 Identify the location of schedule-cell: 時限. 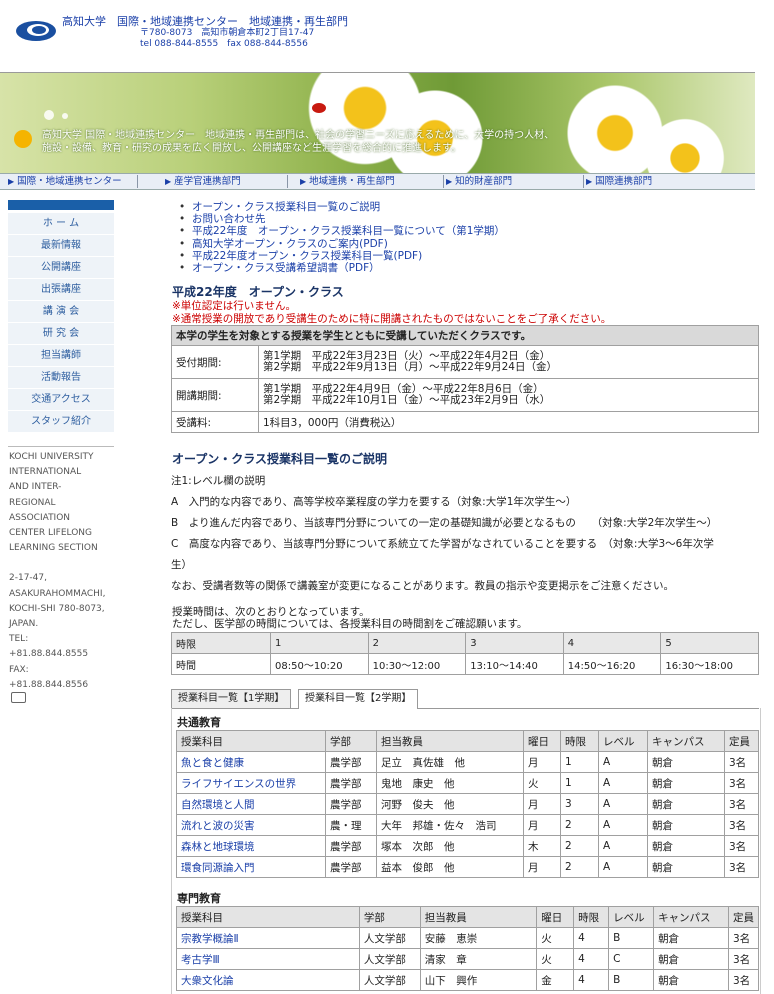
(221, 643).